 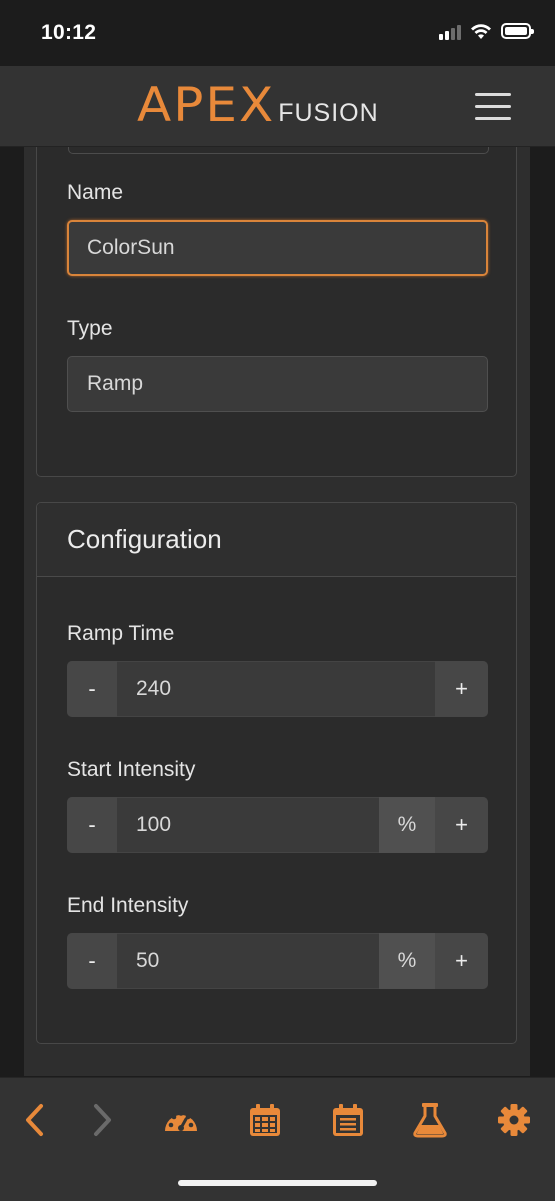 I want to click on flask-icon, so click(x=430, y=1120).